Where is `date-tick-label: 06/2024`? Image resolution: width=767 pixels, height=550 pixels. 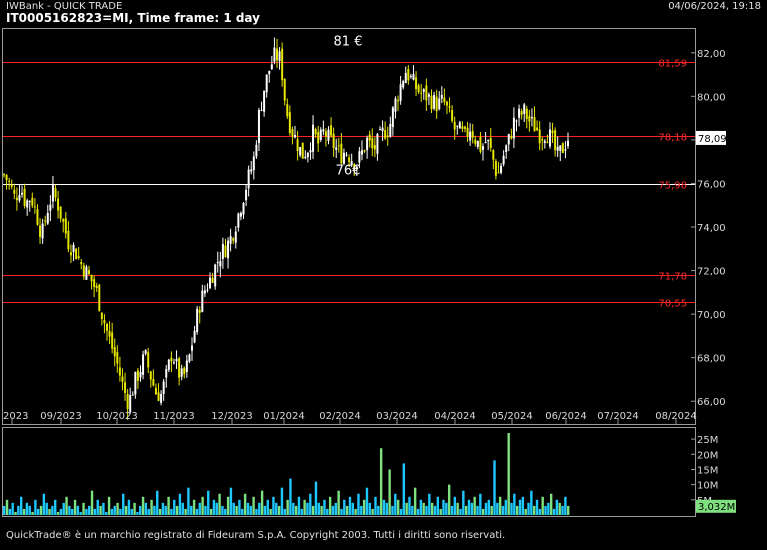 date-tick-label: 06/2024 is located at coordinates (566, 416).